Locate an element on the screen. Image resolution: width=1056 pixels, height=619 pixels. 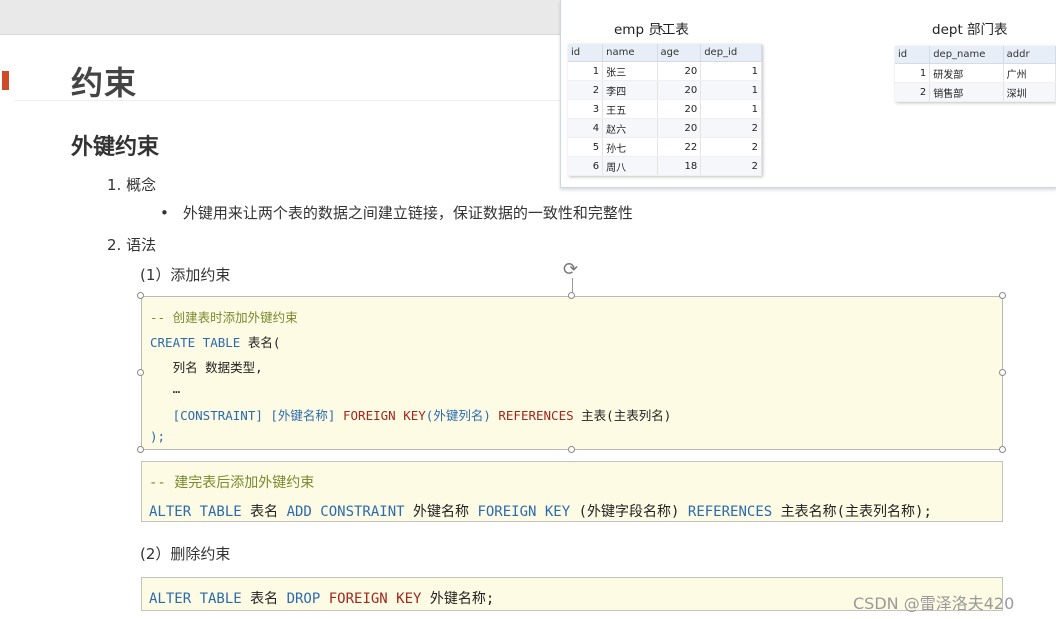
code-keyword: REFERENCES is located at coordinates (730, 512).